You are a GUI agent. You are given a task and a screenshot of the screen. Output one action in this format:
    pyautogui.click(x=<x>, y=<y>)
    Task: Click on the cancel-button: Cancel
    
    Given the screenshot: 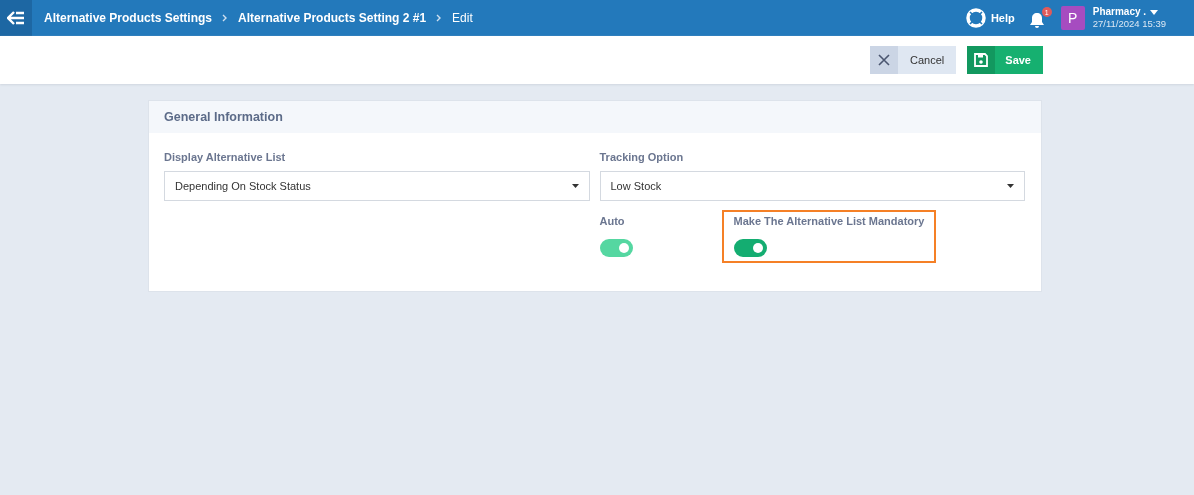 What is the action you would take?
    pyautogui.click(x=913, y=60)
    